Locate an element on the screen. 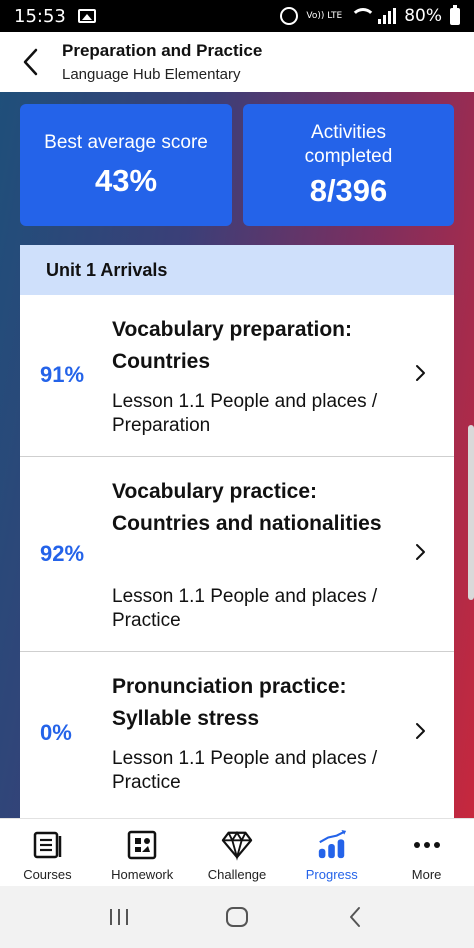  image-notification-icon is located at coordinates (86, 16).